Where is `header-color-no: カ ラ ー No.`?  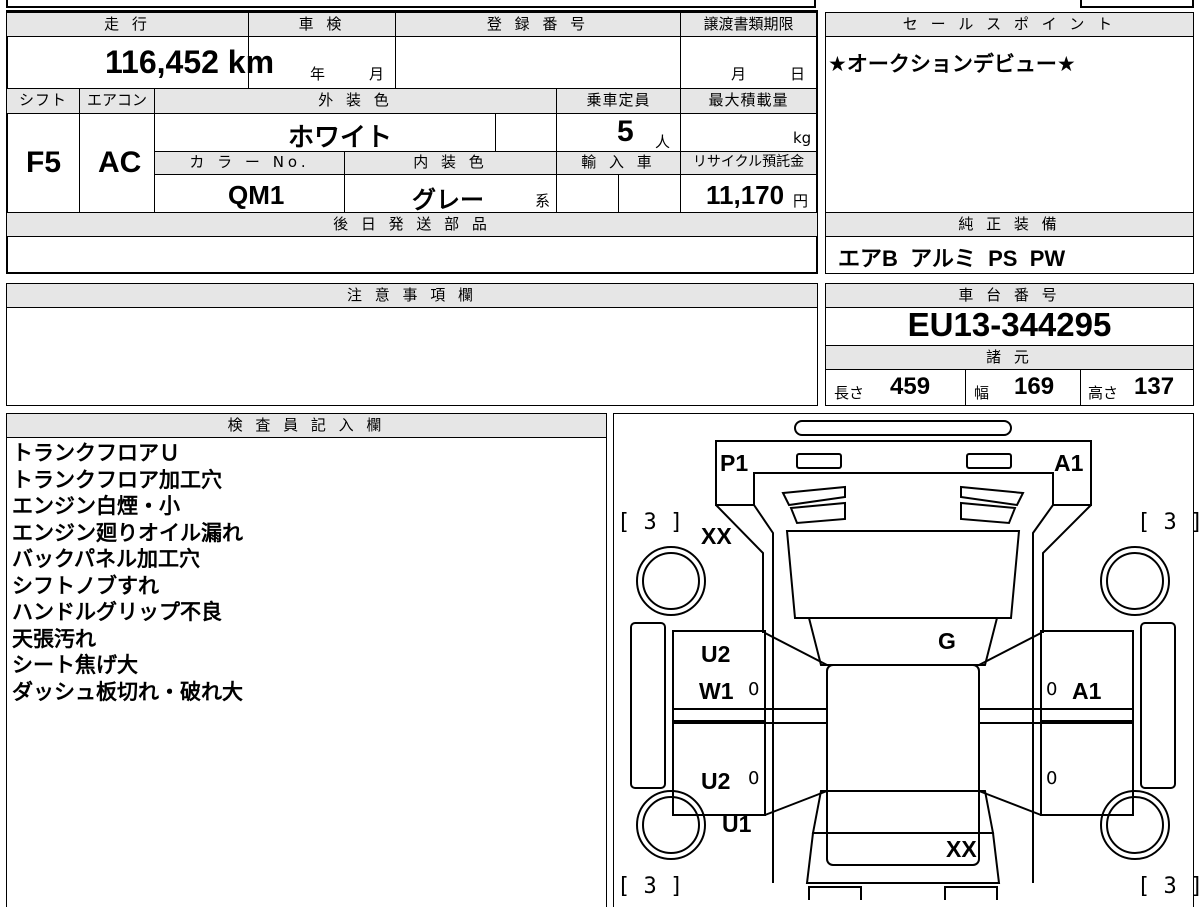 header-color-no: カ ラ ー No. is located at coordinates (249, 163).